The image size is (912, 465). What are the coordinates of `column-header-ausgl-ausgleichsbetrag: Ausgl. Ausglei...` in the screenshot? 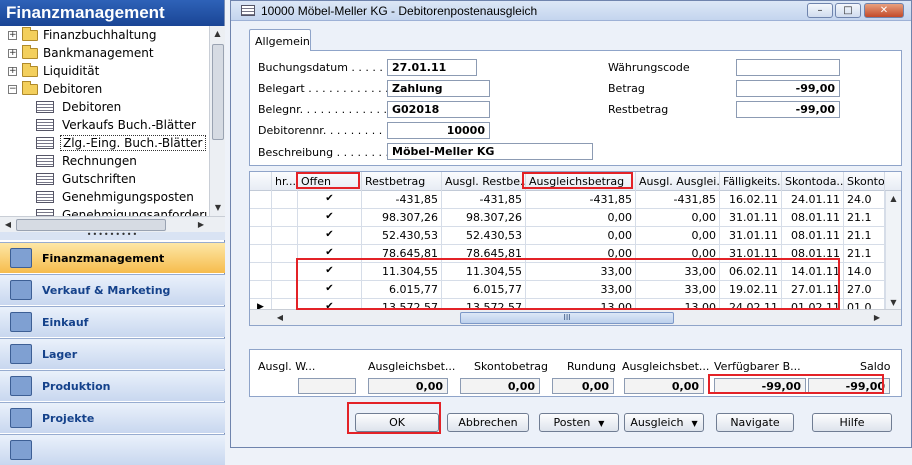 It's located at (678, 181).